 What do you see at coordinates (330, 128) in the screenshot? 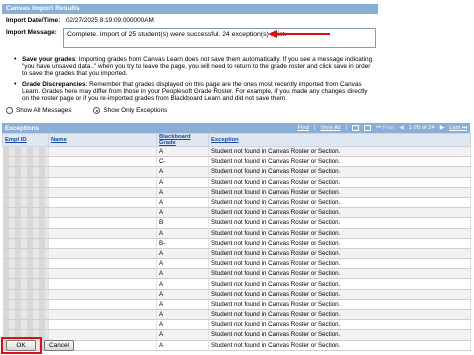
I see `view-all-link: View All` at bounding box center [330, 128].